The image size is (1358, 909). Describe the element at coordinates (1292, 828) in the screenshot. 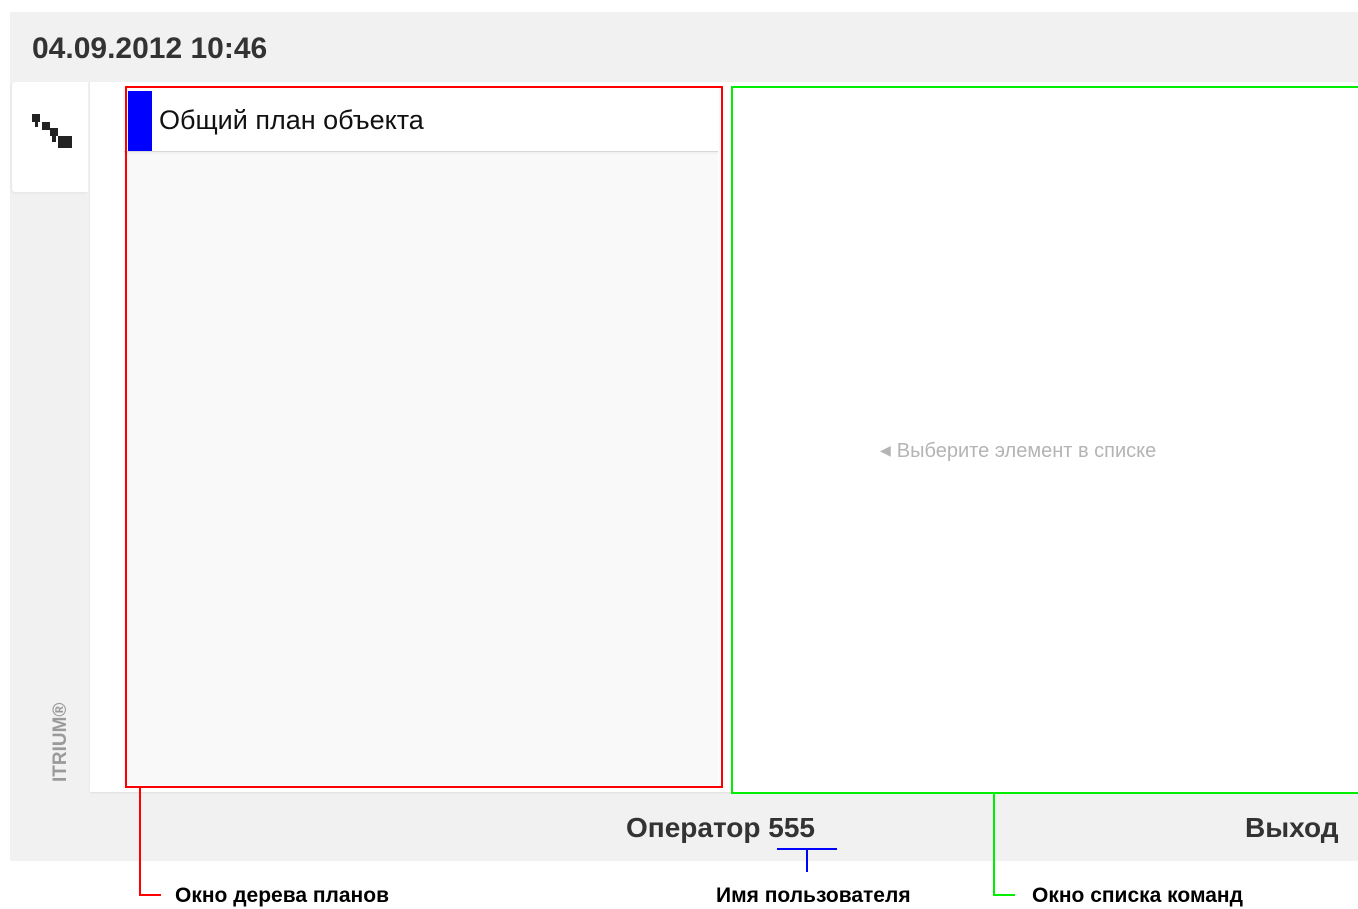

I see `logout-button: Выход` at that location.